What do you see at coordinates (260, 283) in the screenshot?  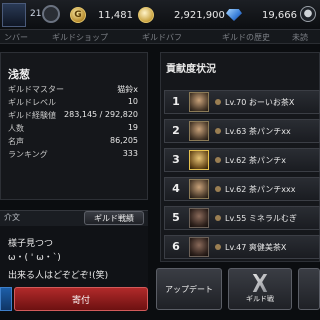 I see `guild-battle-icon` at bounding box center [260, 283].